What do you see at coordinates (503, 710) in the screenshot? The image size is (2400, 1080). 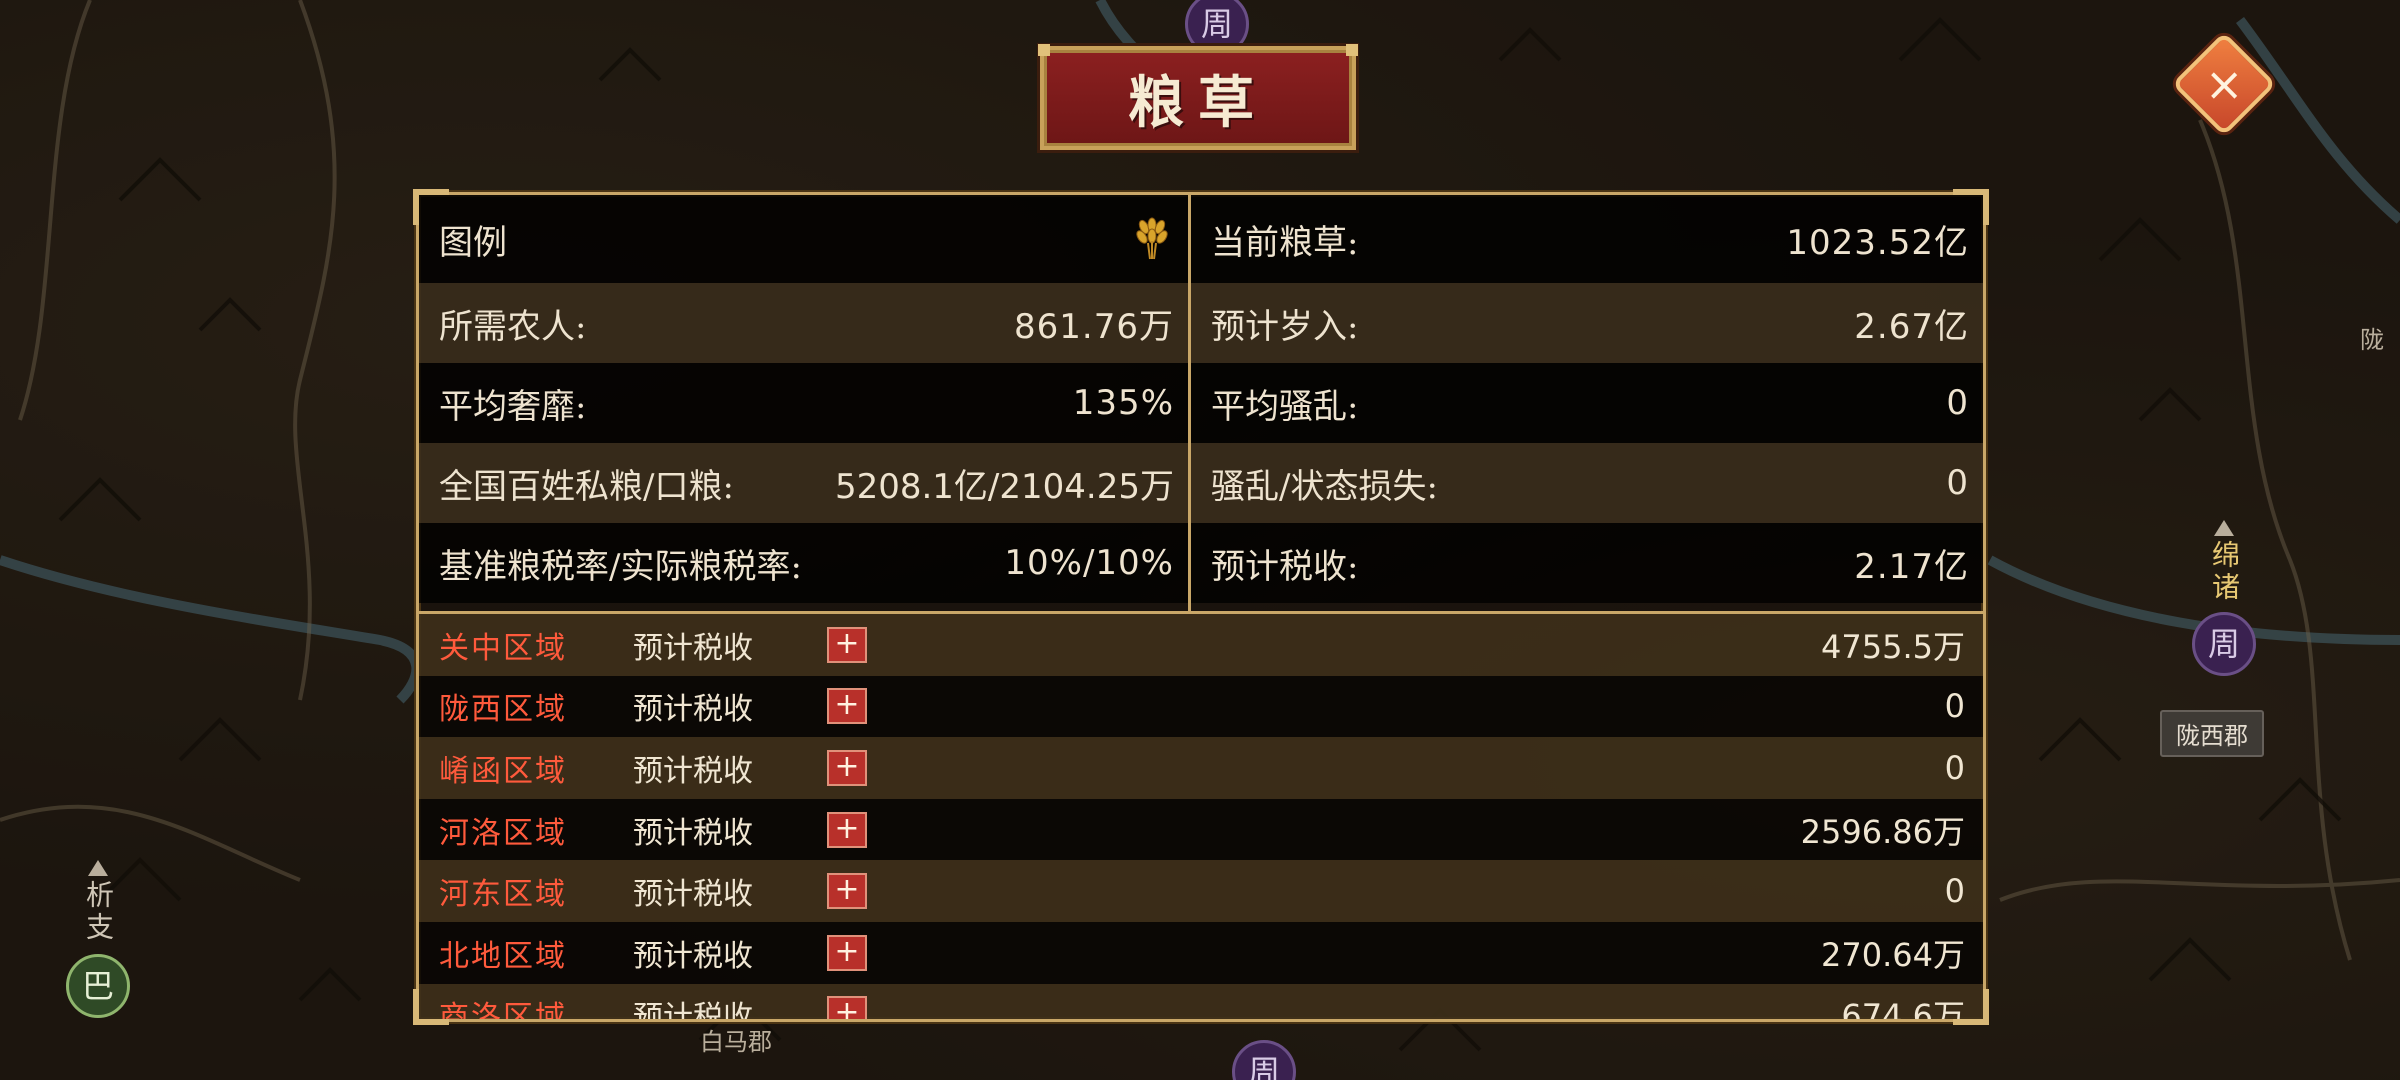 I see `region-name: 陇西区域` at bounding box center [503, 710].